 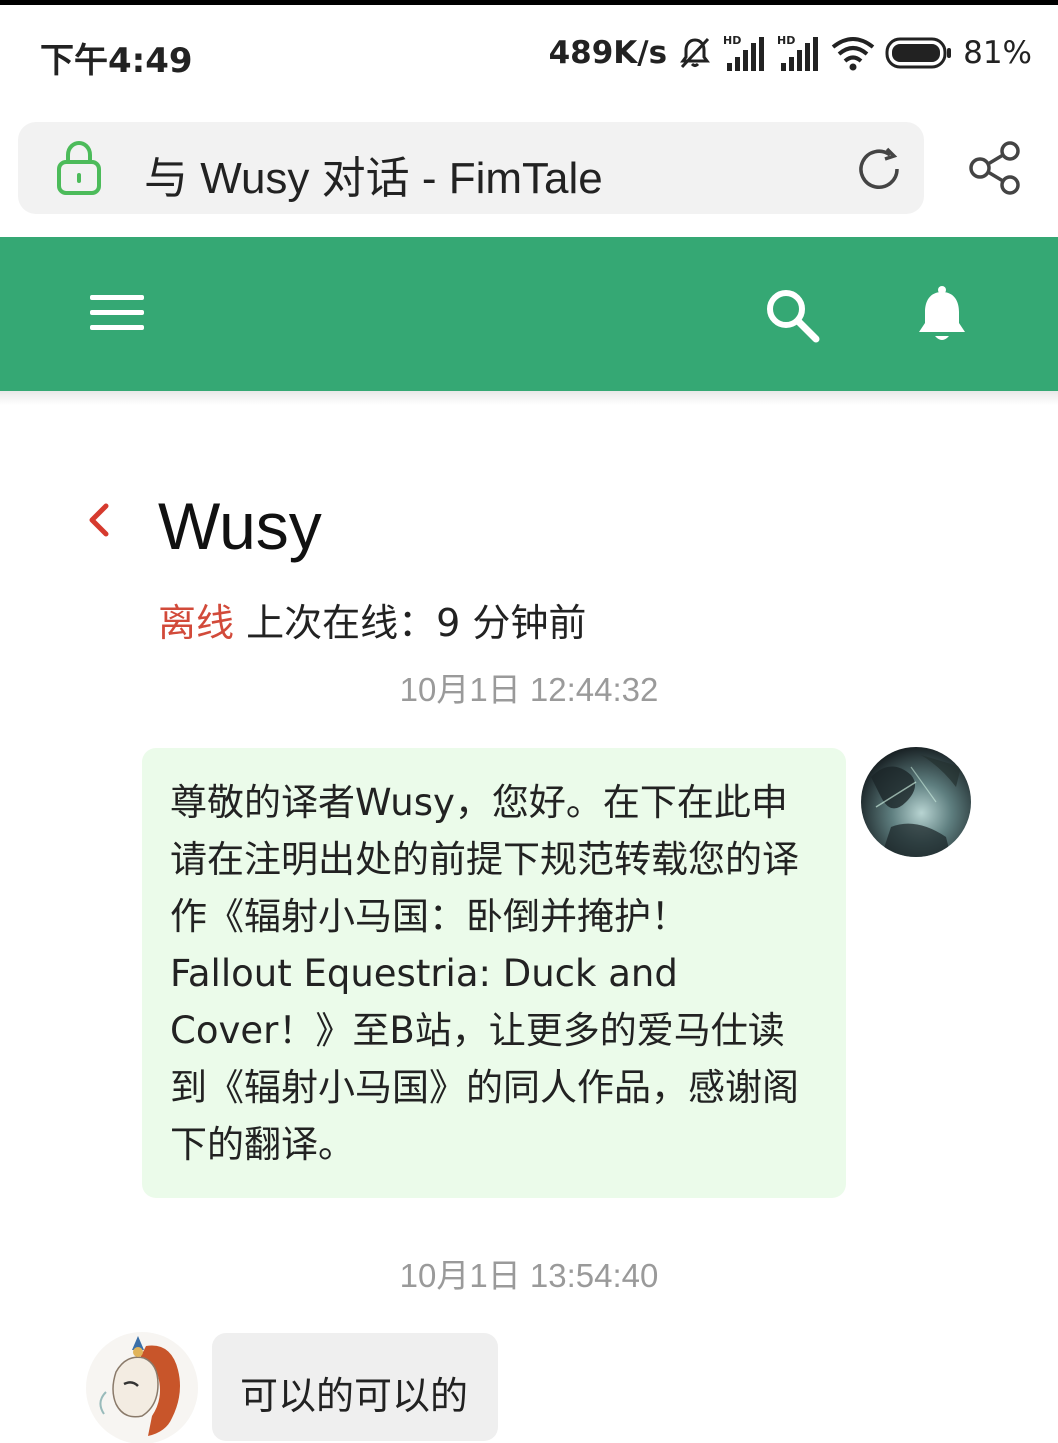 What do you see at coordinates (99, 520) in the screenshot?
I see `back-icon` at bounding box center [99, 520].